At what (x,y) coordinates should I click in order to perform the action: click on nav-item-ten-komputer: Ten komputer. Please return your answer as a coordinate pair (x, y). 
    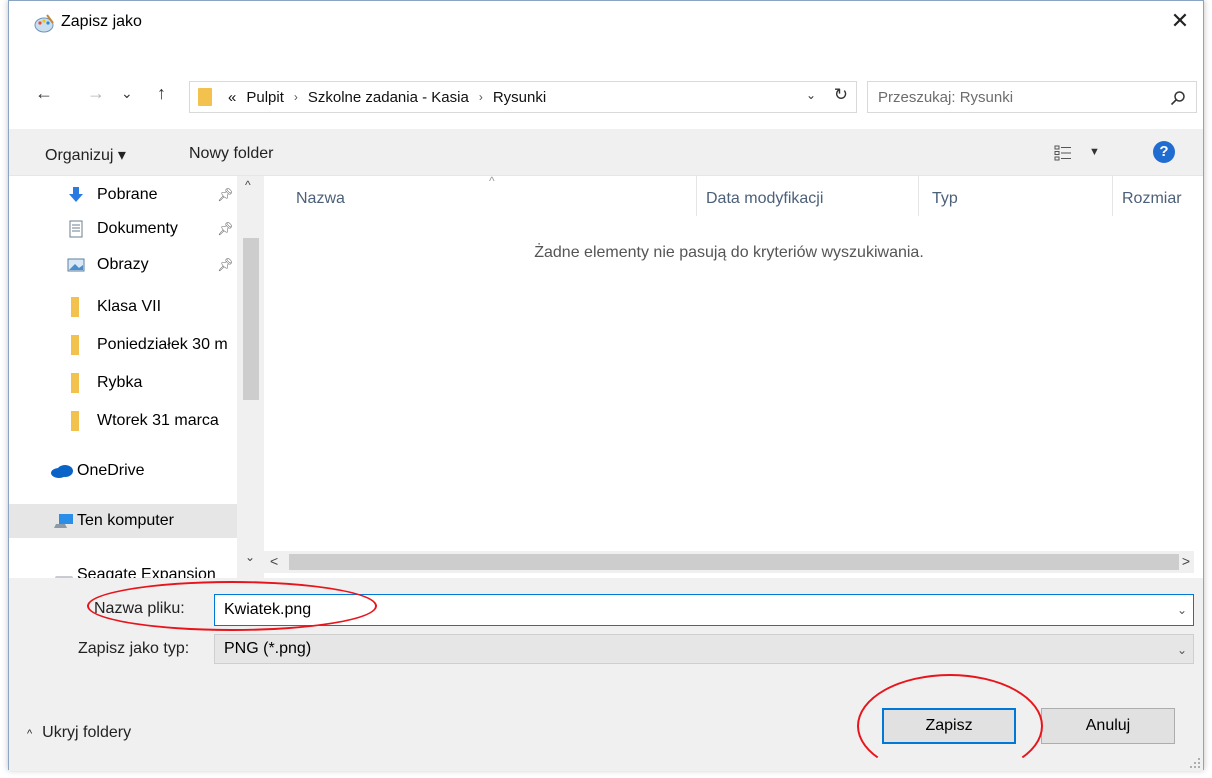
    Looking at the image, I should click on (123, 521).